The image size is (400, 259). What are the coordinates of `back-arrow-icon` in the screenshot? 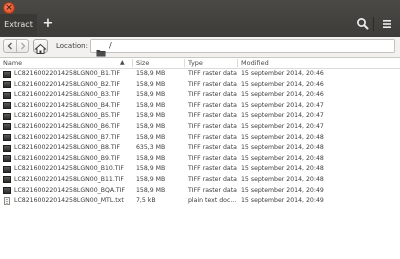 It's located at (10, 46).